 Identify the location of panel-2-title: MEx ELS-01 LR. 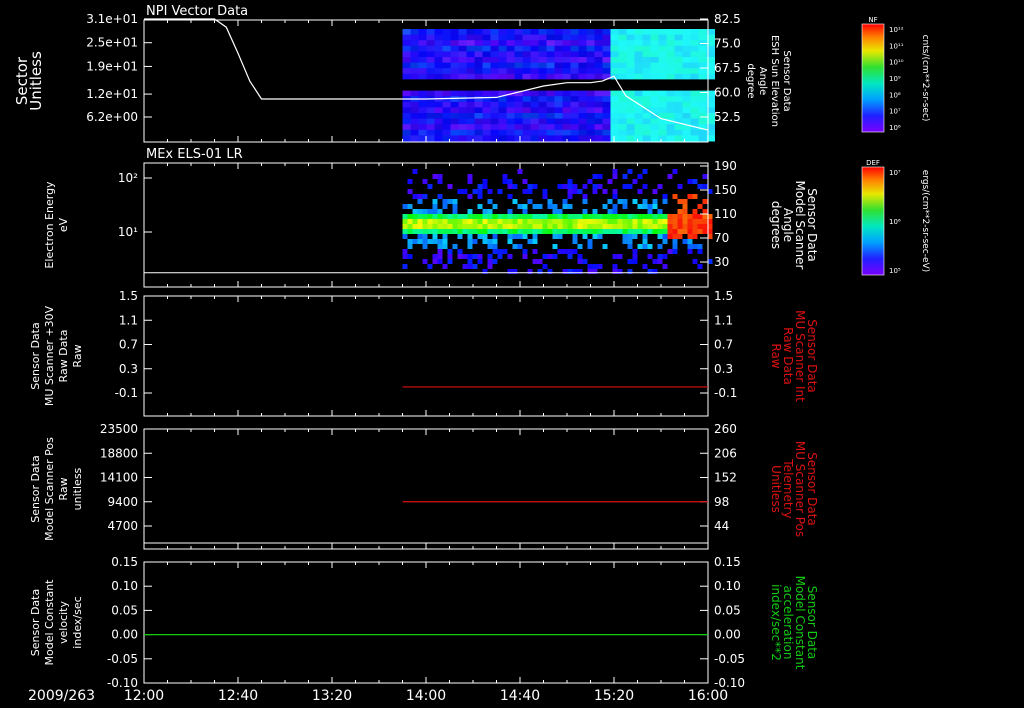
(194, 154).